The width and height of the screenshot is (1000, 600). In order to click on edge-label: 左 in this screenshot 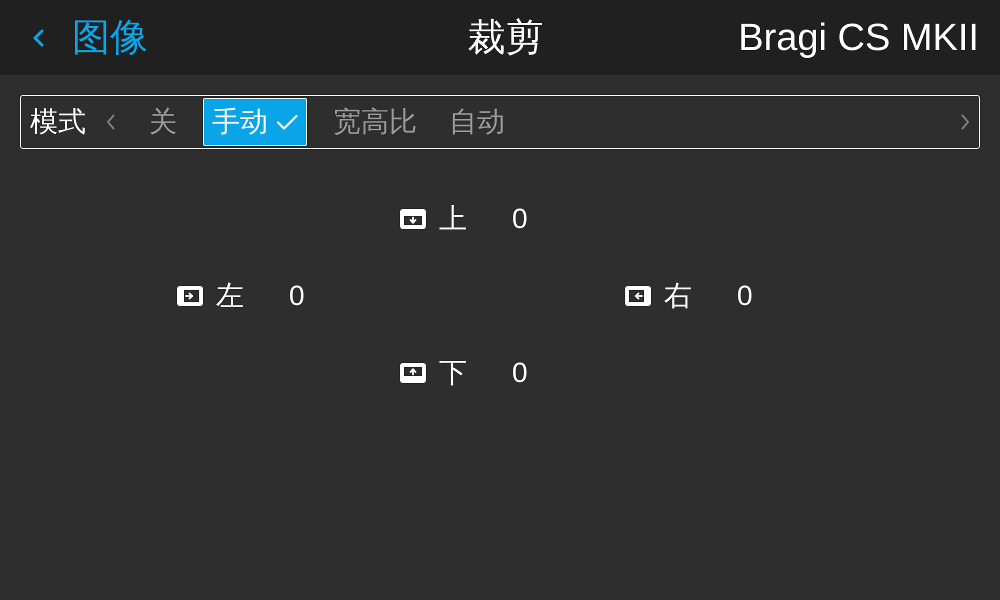, I will do `click(230, 295)`.